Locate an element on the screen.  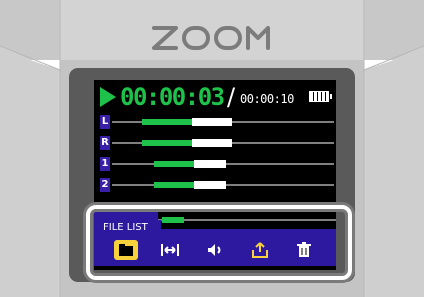
track-label: 1 is located at coordinates (105, 164).